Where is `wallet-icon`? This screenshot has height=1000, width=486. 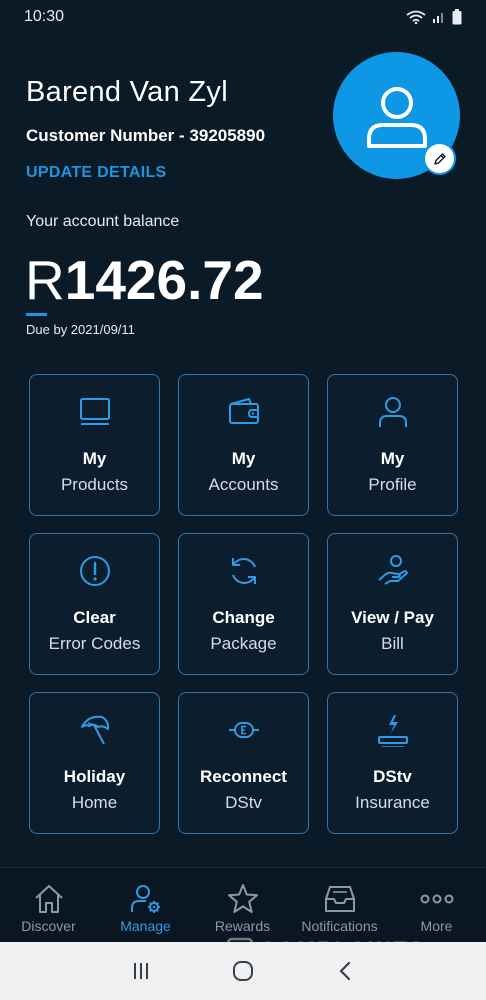 wallet-icon is located at coordinates (243, 411).